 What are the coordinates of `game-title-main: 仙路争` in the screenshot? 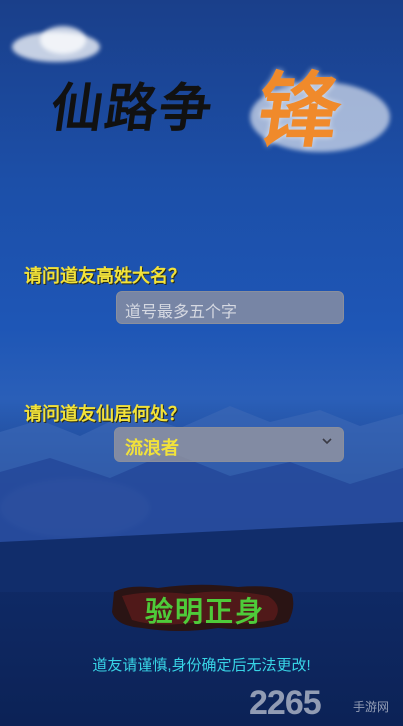 It's located at (132, 108).